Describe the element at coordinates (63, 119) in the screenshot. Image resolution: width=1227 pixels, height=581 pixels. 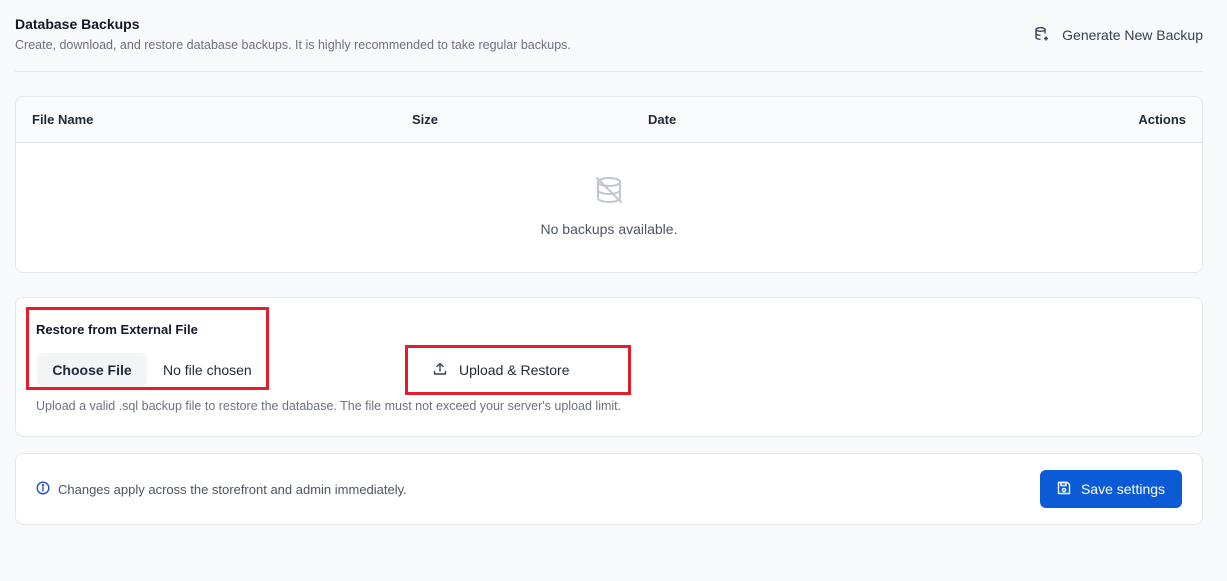
I see `column-file-name: File Name` at that location.